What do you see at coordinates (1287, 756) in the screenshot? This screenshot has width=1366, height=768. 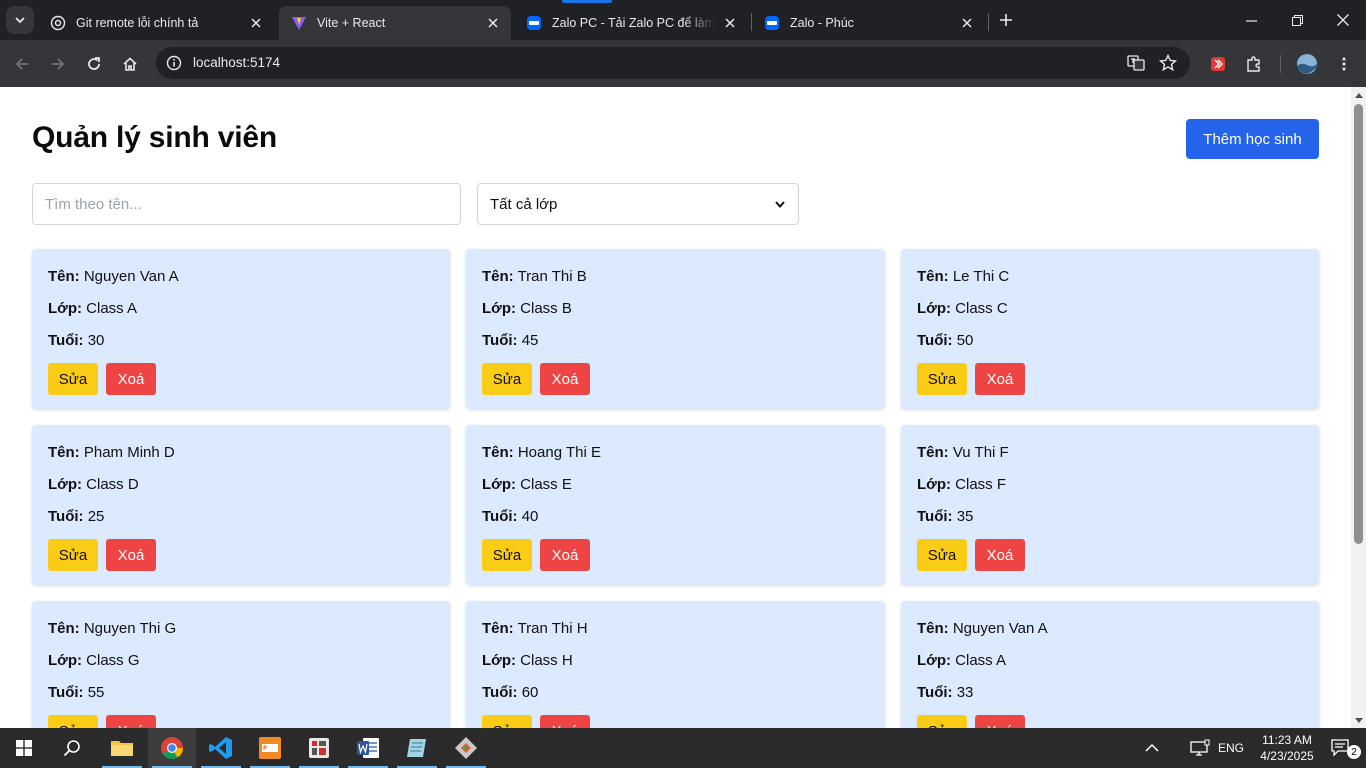 I see `clock-date: 4/23/2025` at bounding box center [1287, 756].